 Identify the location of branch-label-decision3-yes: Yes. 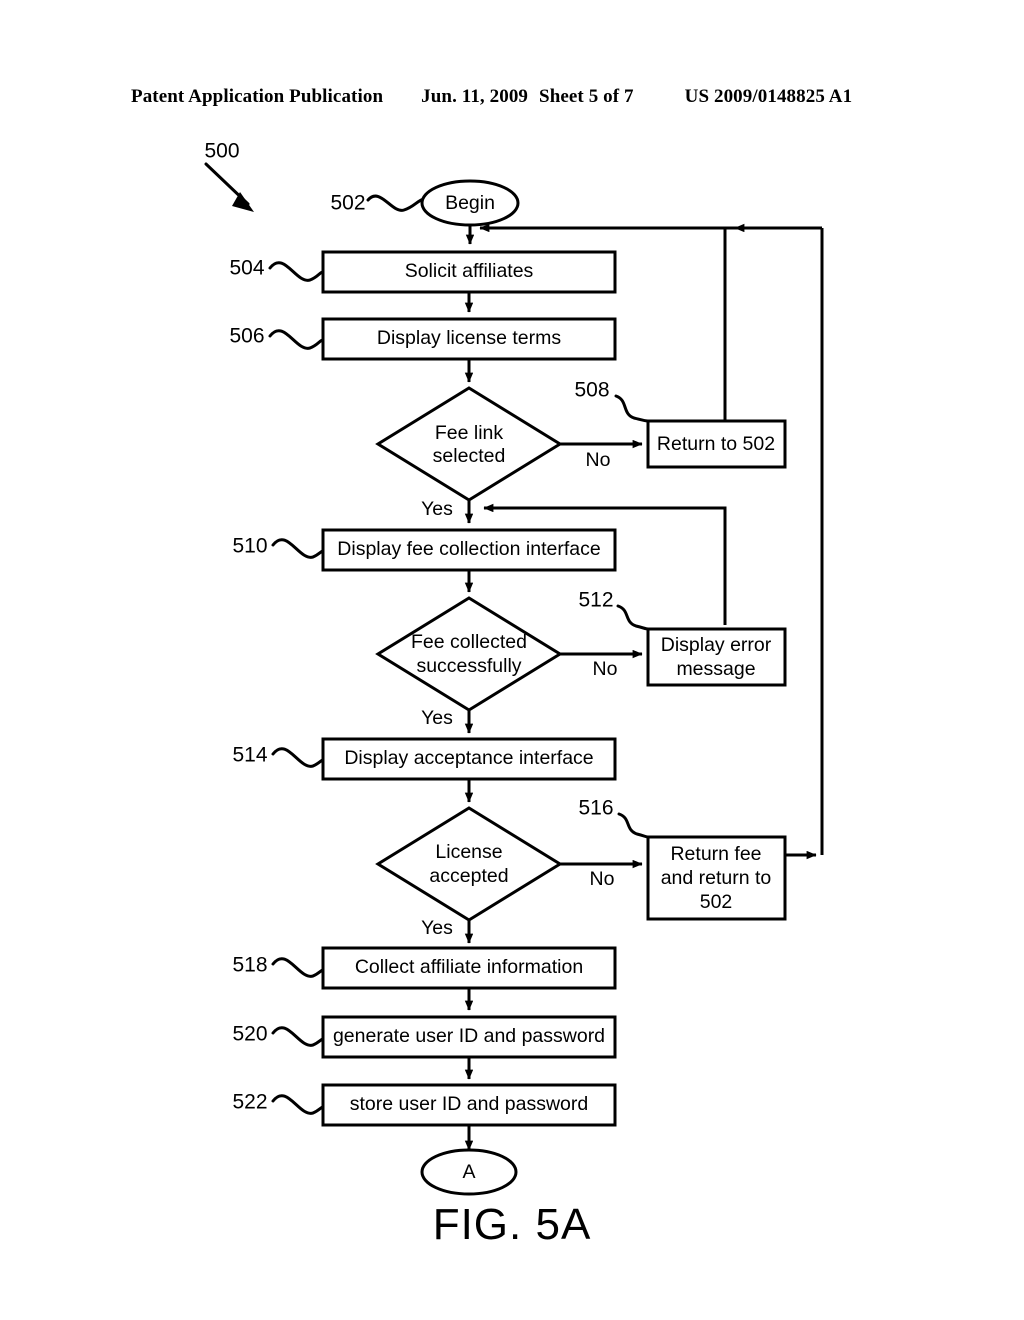
(437, 928).